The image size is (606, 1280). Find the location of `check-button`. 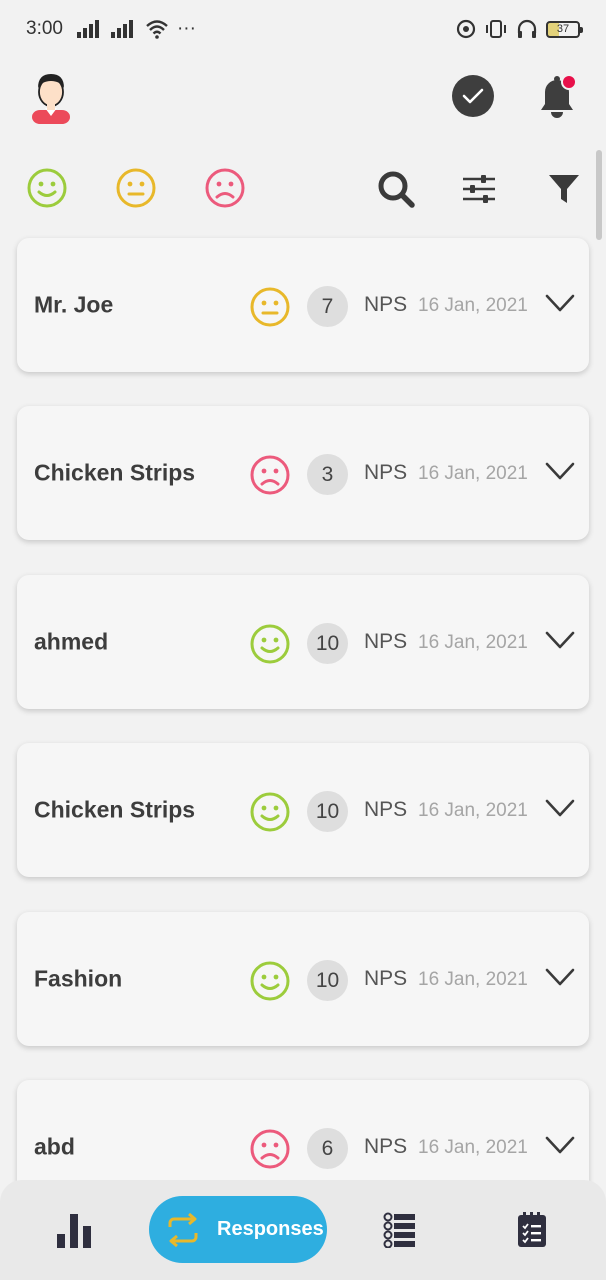

check-button is located at coordinates (473, 96).